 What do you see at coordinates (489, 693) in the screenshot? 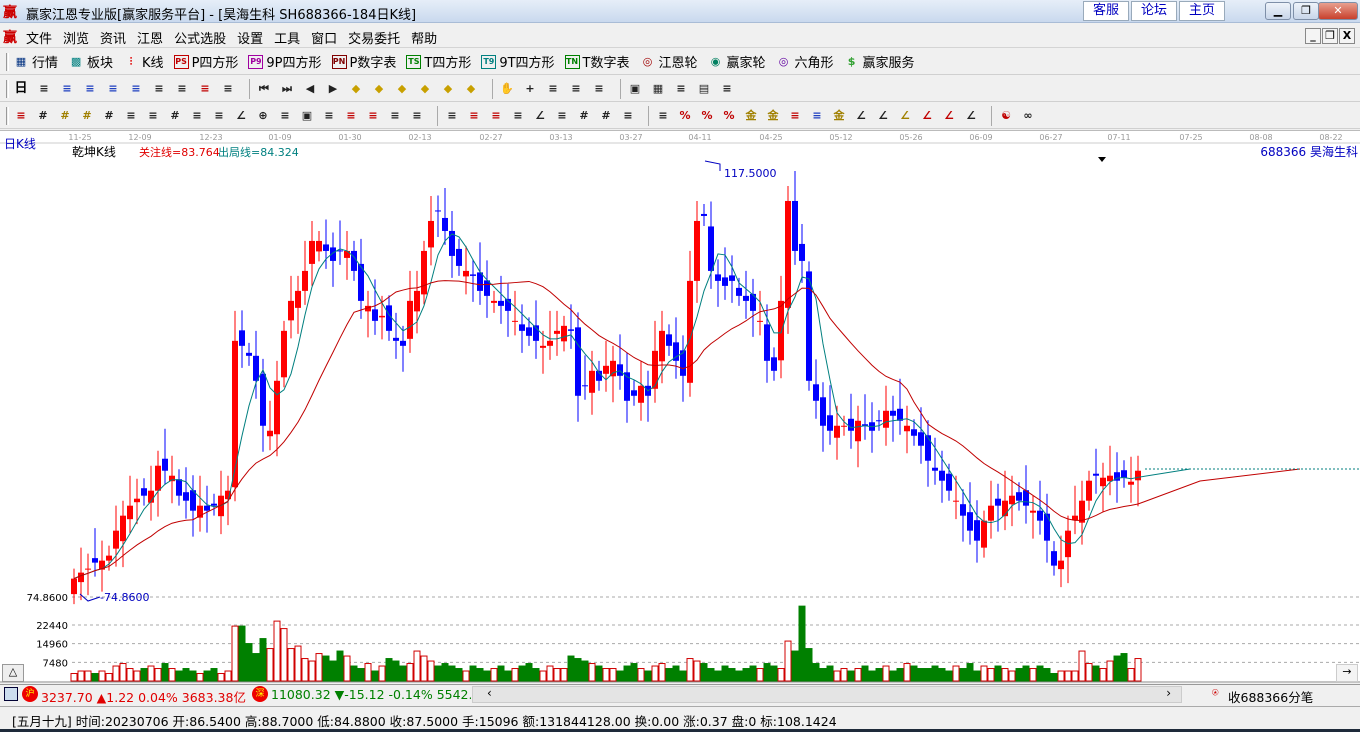
I see `scroll-left-arrow-icon: ‹` at bounding box center [489, 693].